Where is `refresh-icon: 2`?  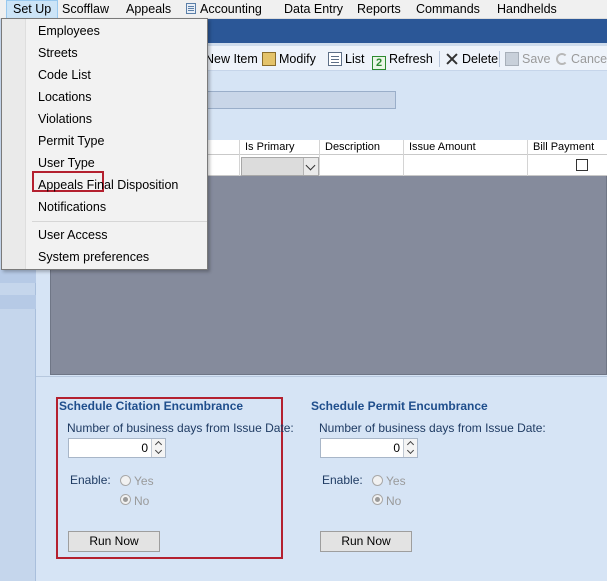
refresh-icon: 2 is located at coordinates (379, 63).